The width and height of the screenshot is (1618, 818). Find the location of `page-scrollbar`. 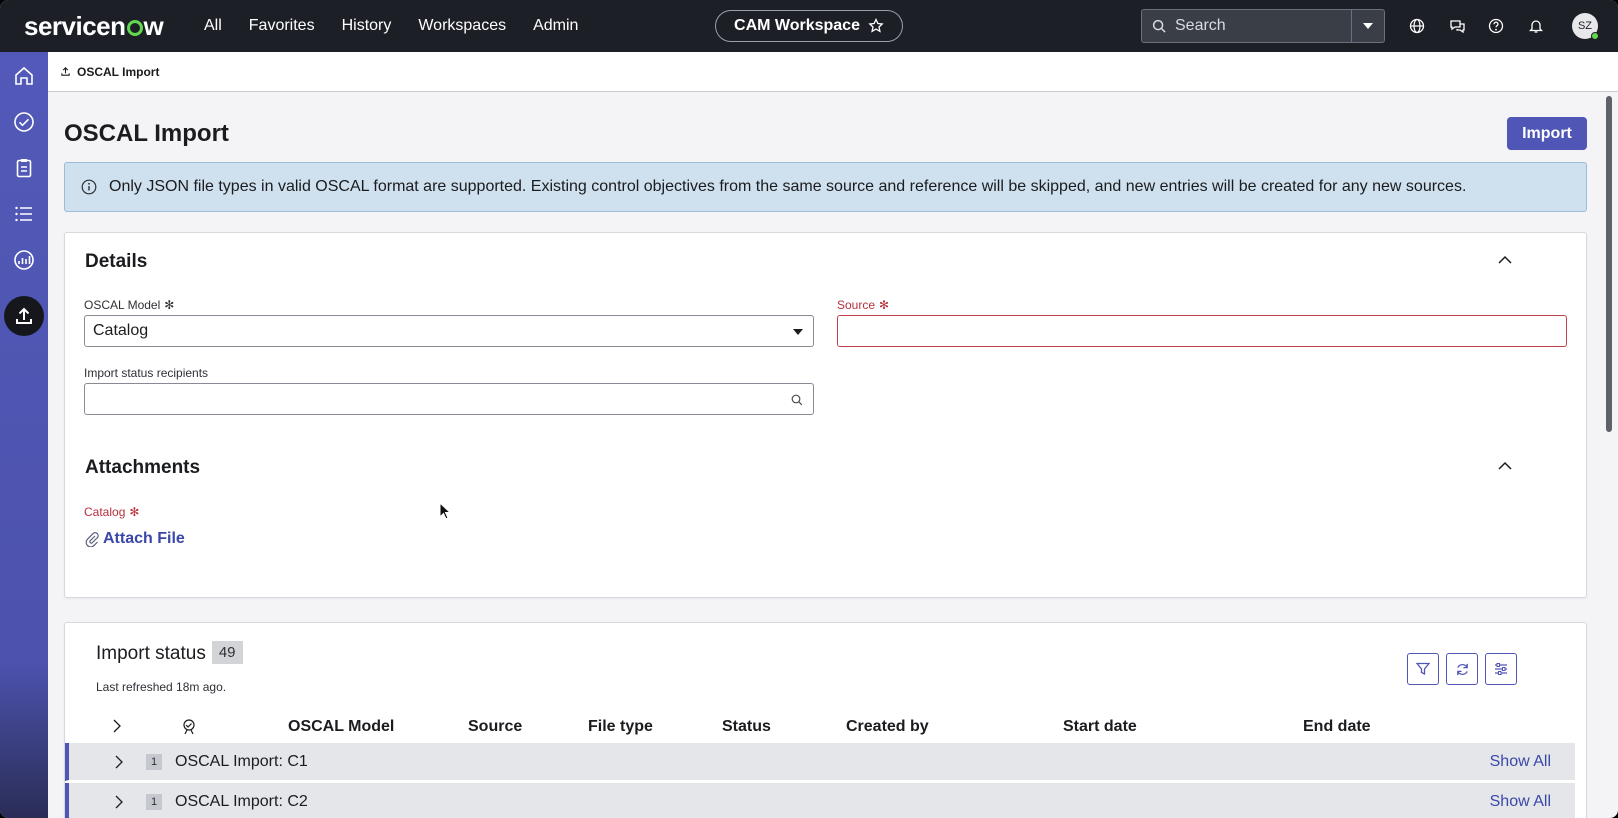

page-scrollbar is located at coordinates (1609, 264).